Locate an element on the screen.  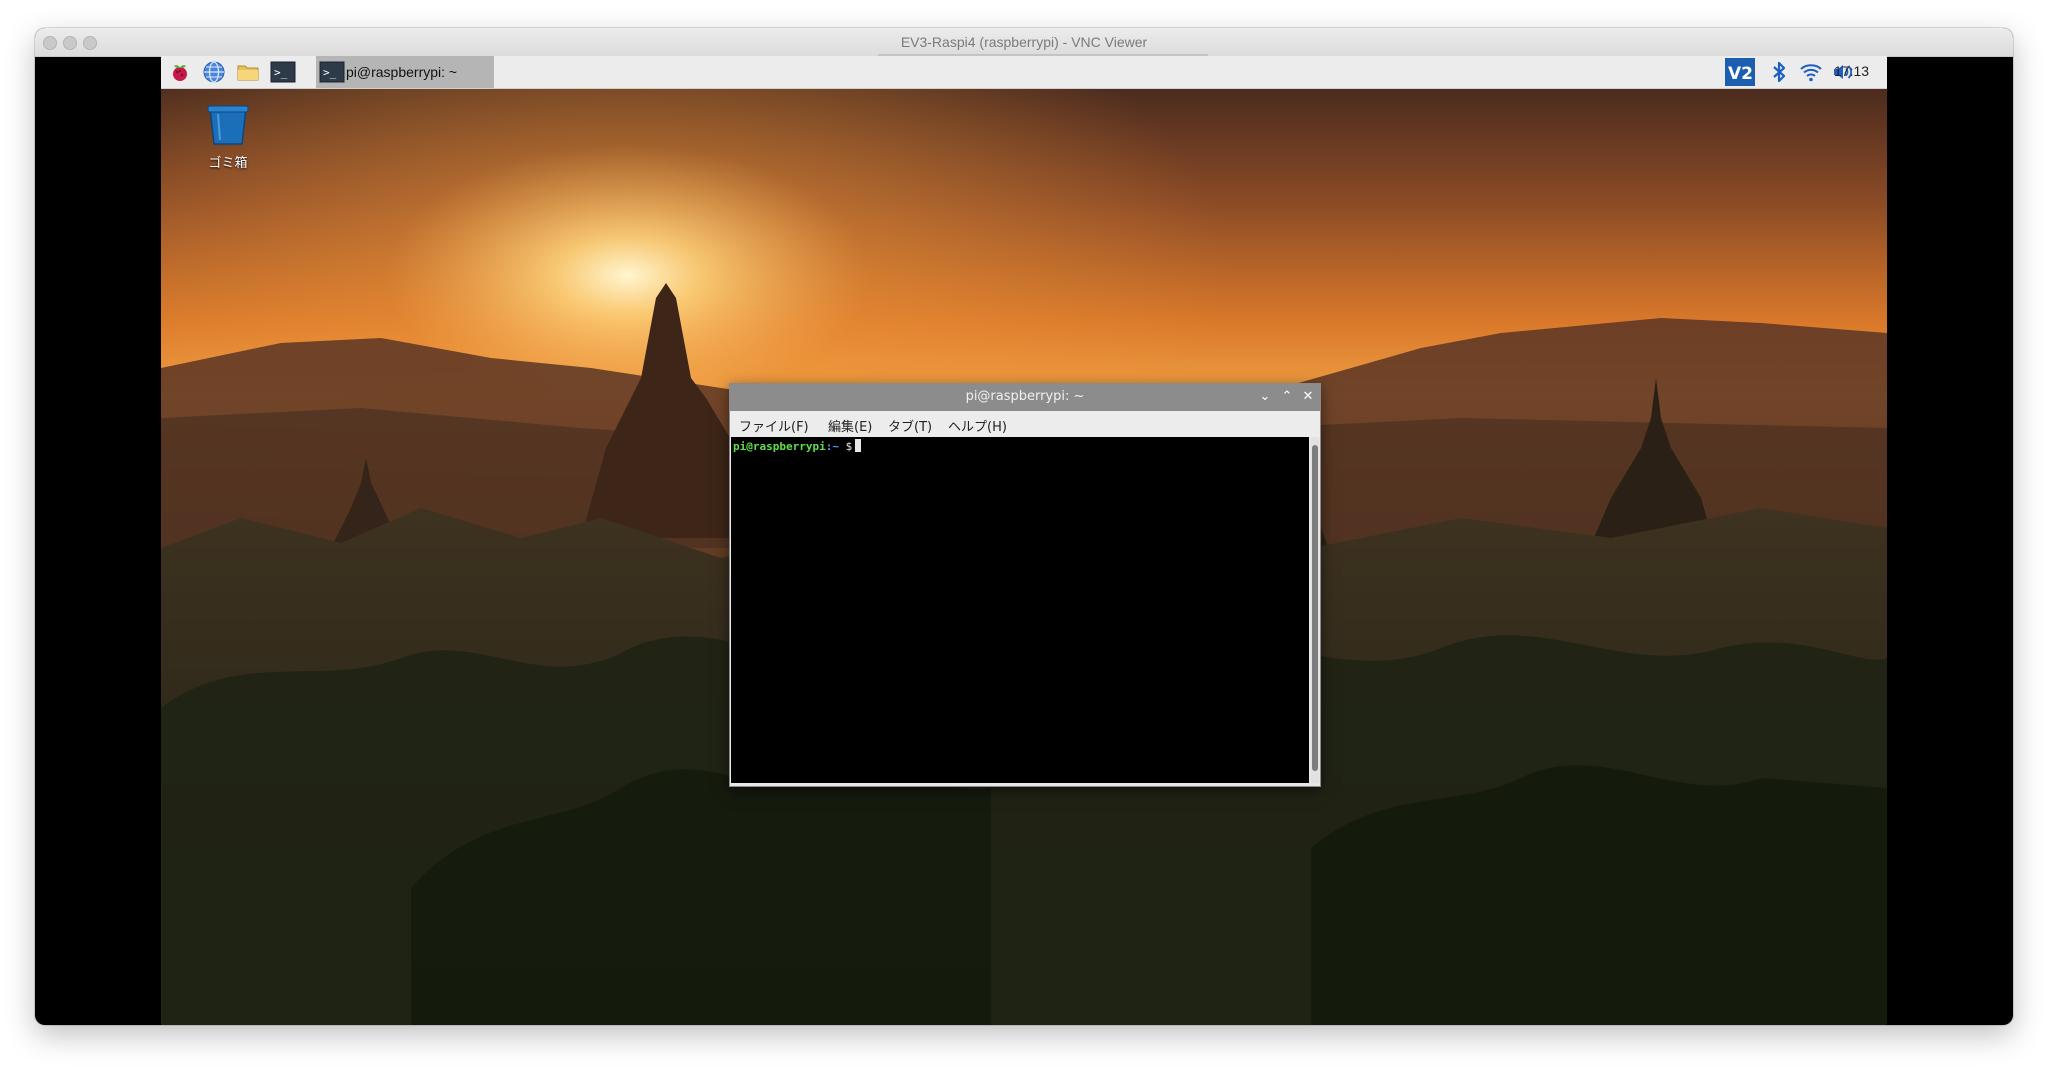
bluetooth-icon is located at coordinates (1779, 72).